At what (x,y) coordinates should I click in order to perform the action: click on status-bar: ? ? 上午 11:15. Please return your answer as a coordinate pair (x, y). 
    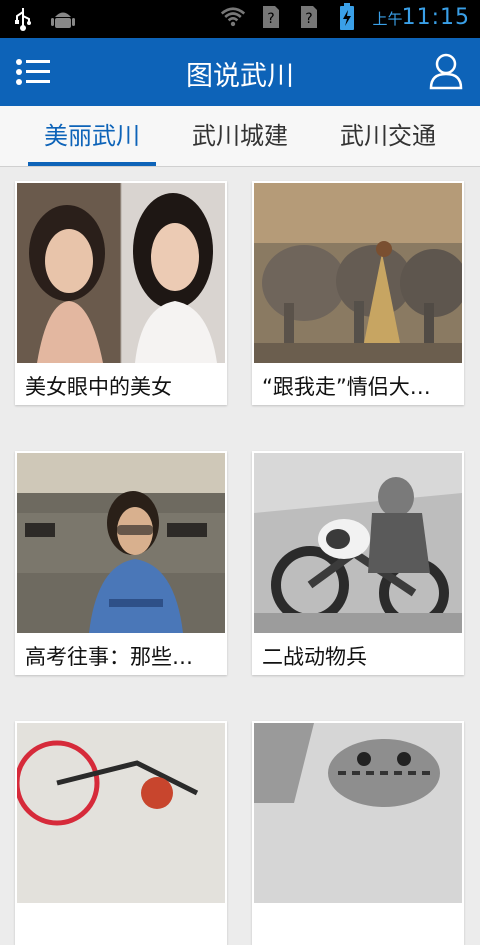
    Looking at the image, I should click on (240, 19).